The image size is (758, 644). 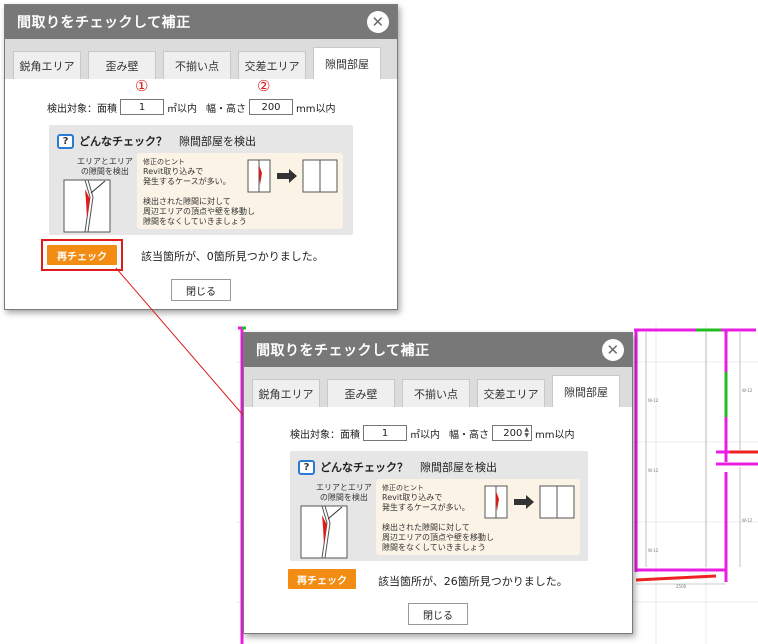 I want to click on tab-intersect-area: 交差エリア, so click(x=511, y=393).